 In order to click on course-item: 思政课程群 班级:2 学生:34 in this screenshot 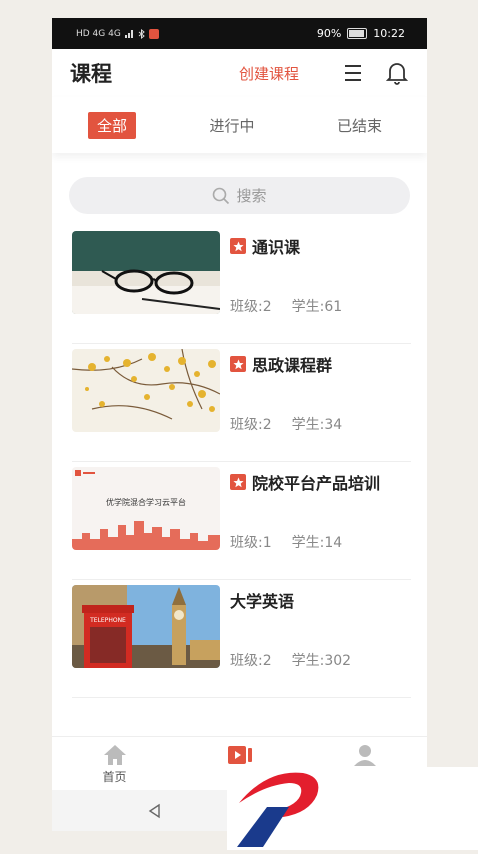, I will do `click(241, 403)`.